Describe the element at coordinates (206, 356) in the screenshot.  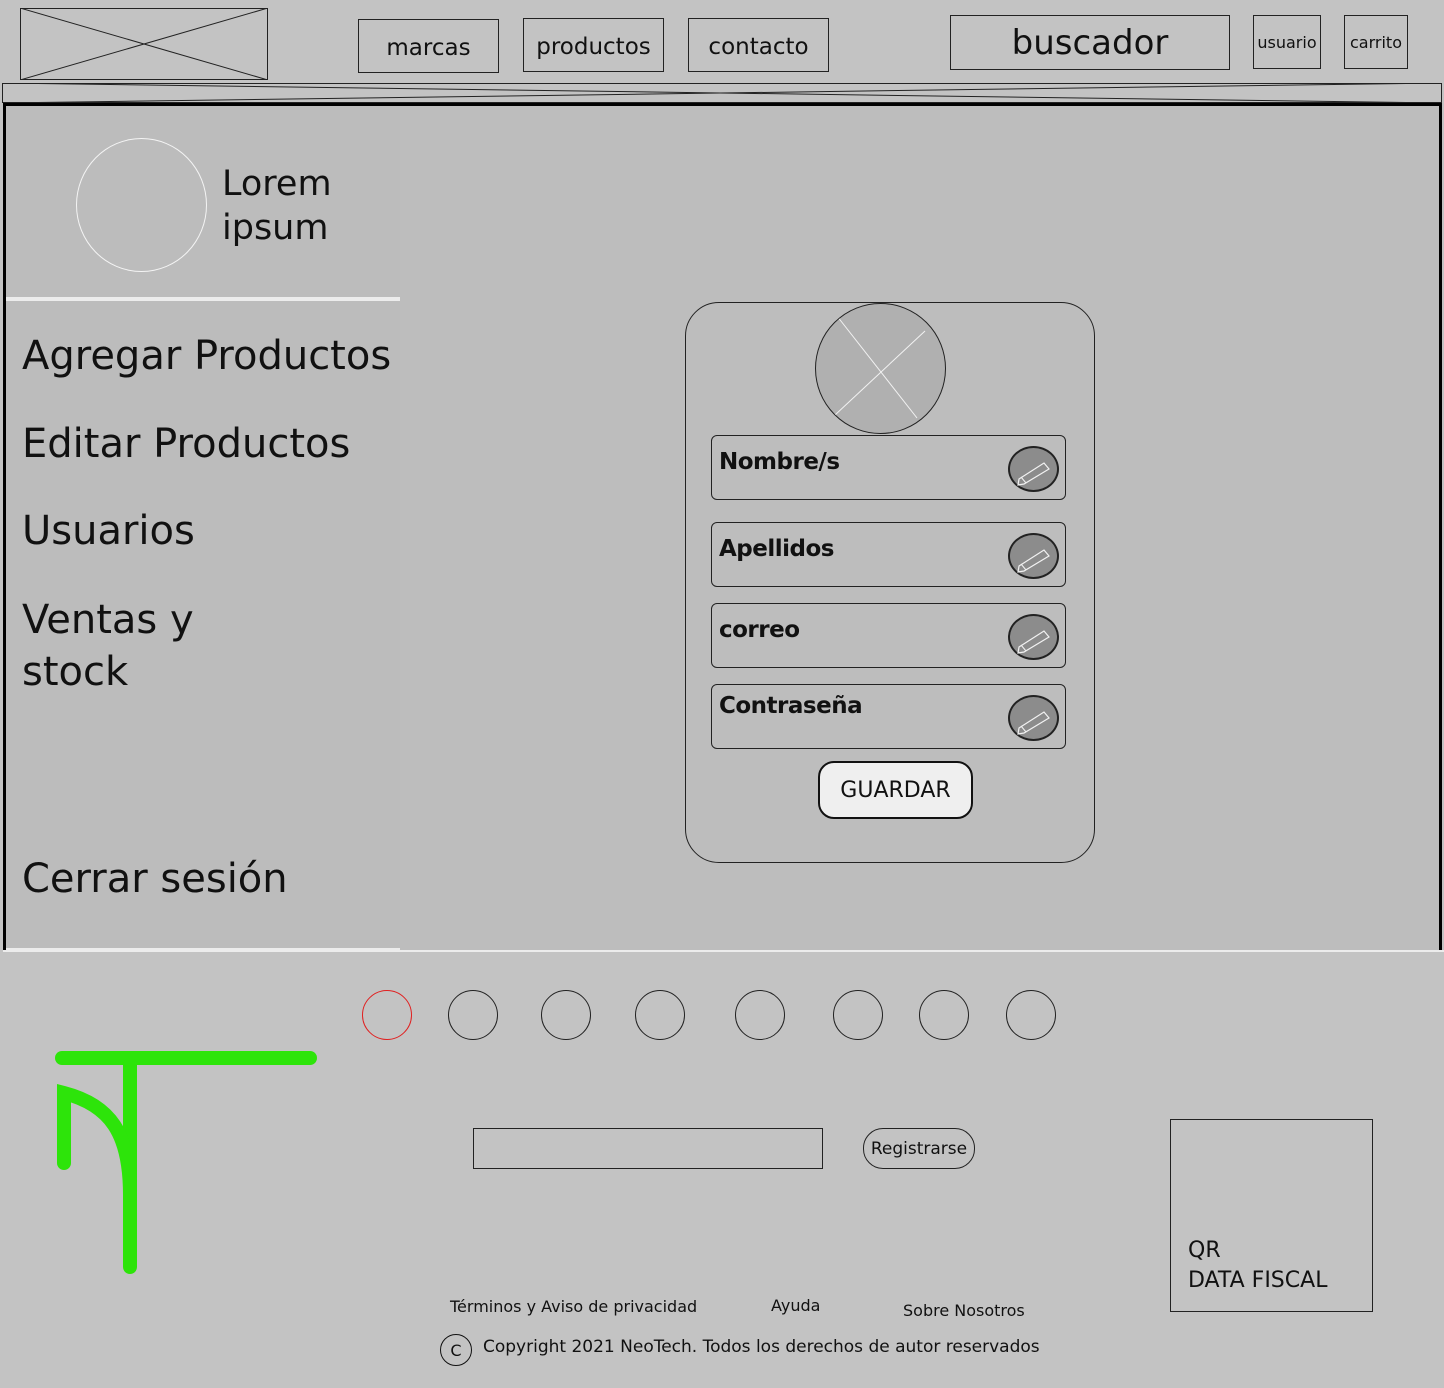
I see `sidebar-item-agregar-productos: Agregar Productos` at that location.